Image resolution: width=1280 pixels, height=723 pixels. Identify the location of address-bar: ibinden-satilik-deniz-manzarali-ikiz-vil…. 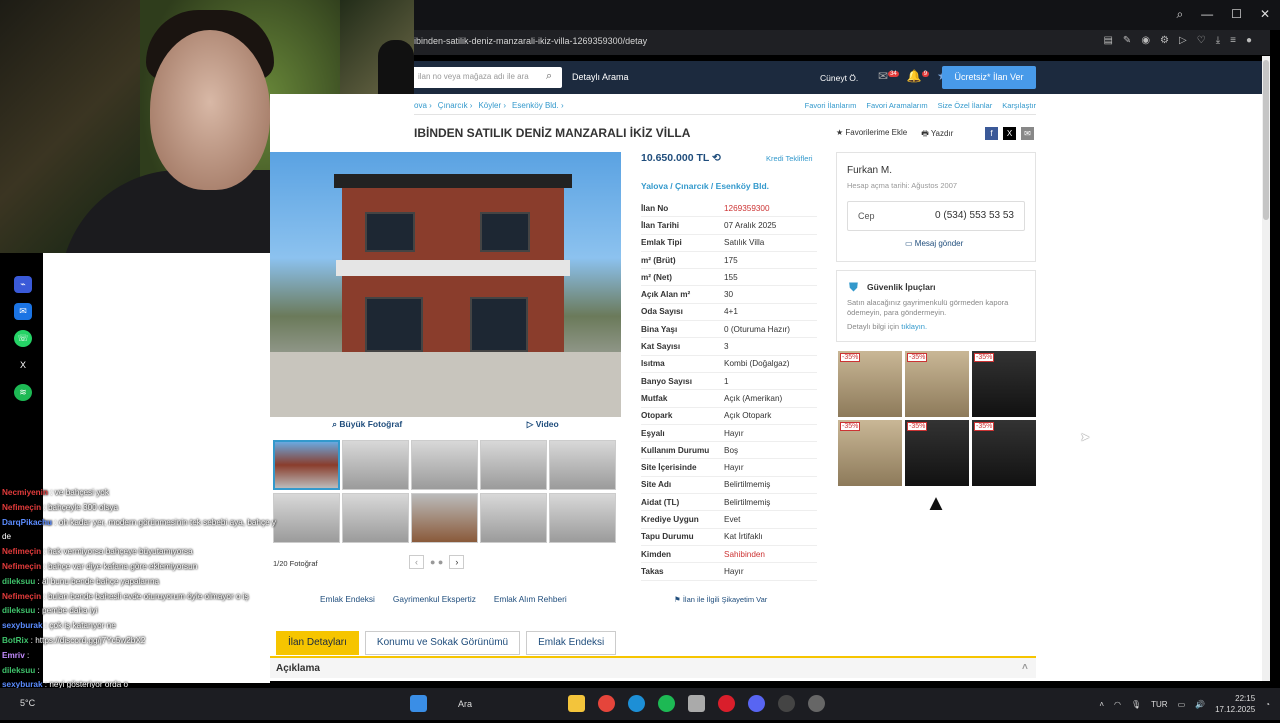
(842, 42).